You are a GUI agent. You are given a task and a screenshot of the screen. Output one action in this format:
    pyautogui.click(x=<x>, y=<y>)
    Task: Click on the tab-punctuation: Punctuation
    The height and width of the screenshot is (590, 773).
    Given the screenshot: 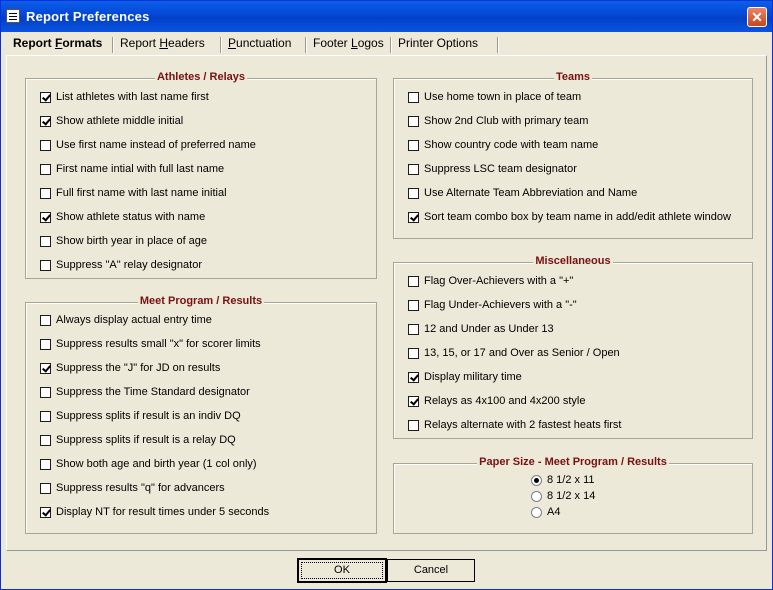 What is the action you would take?
    pyautogui.click(x=259, y=44)
    